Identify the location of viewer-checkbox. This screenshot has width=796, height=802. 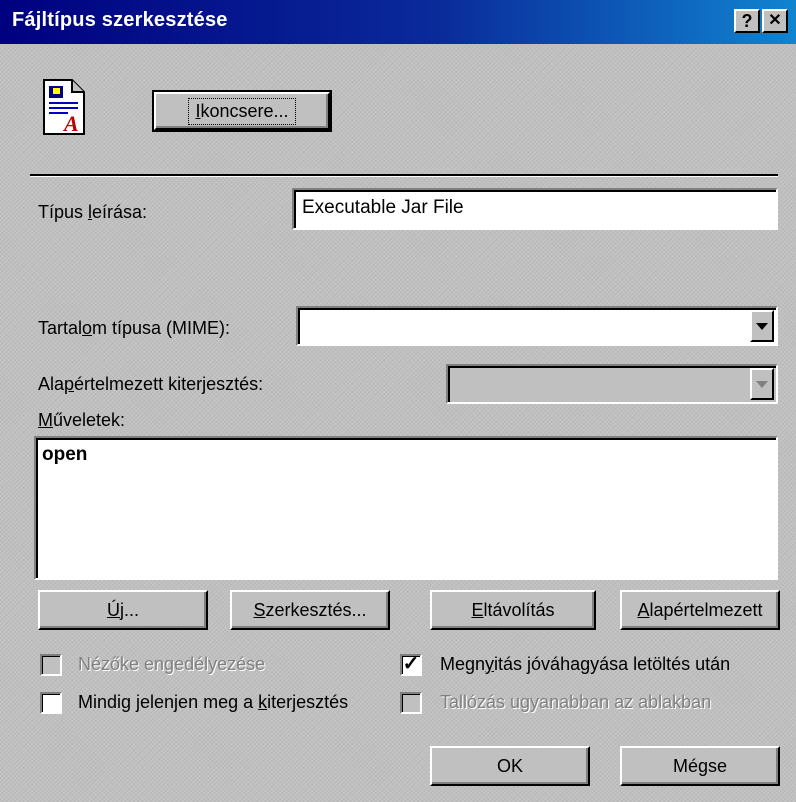
(51, 665).